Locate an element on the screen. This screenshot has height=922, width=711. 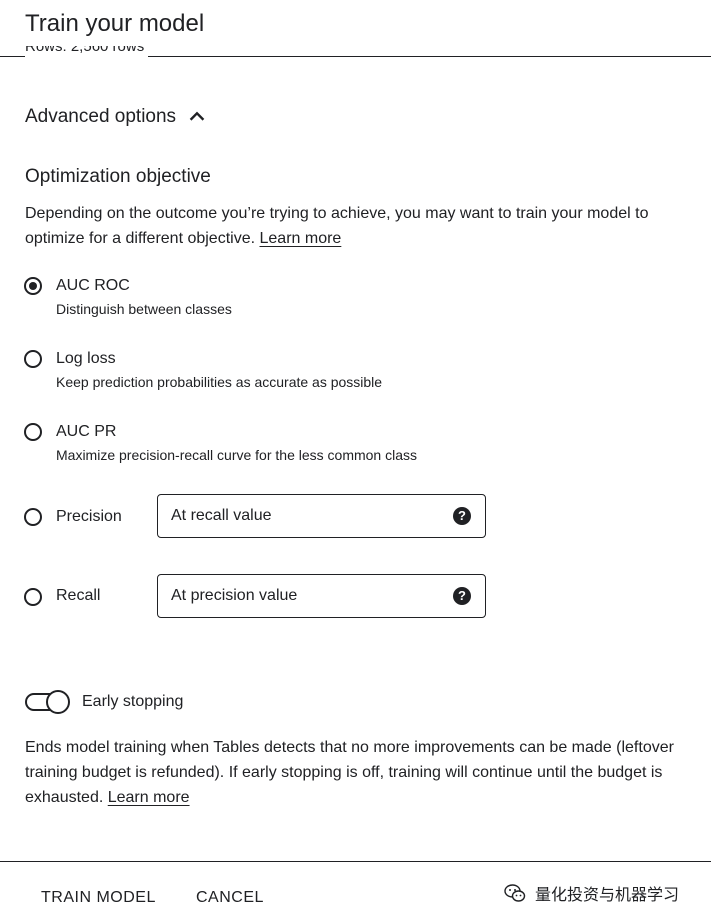
watermark-text: 量化投资与机器学习 is located at coordinates (607, 895).